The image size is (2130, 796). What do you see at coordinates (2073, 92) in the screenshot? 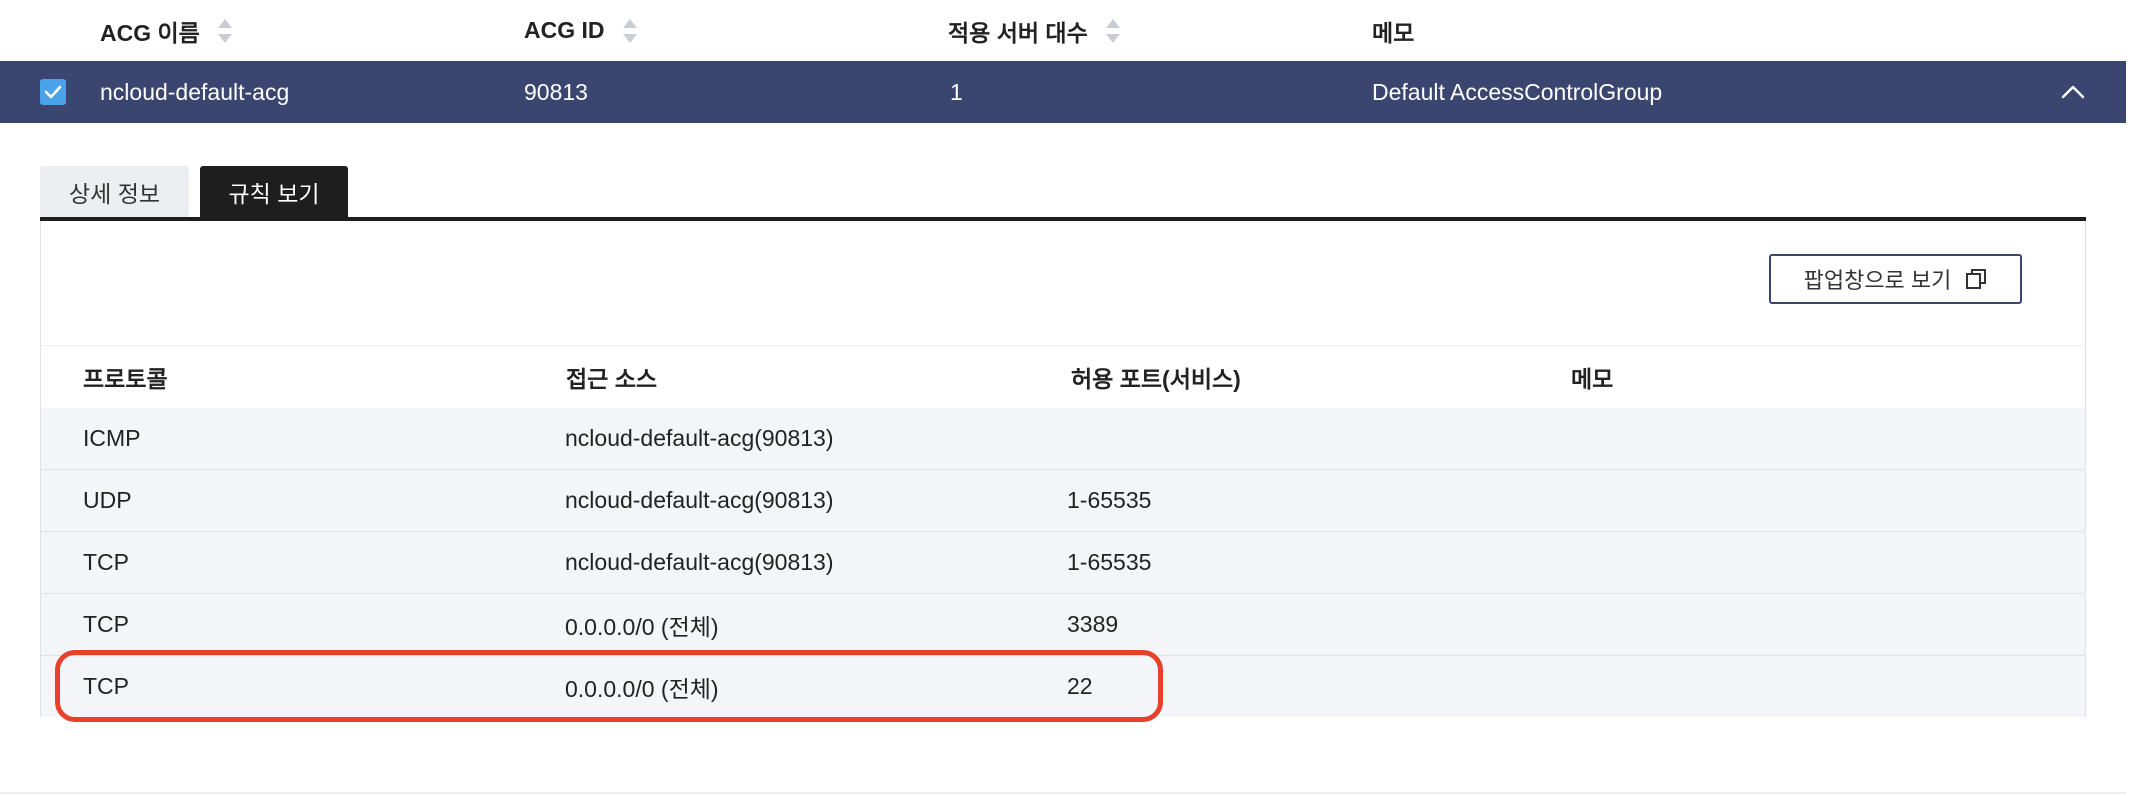
I see `chevron-up-icon` at bounding box center [2073, 92].